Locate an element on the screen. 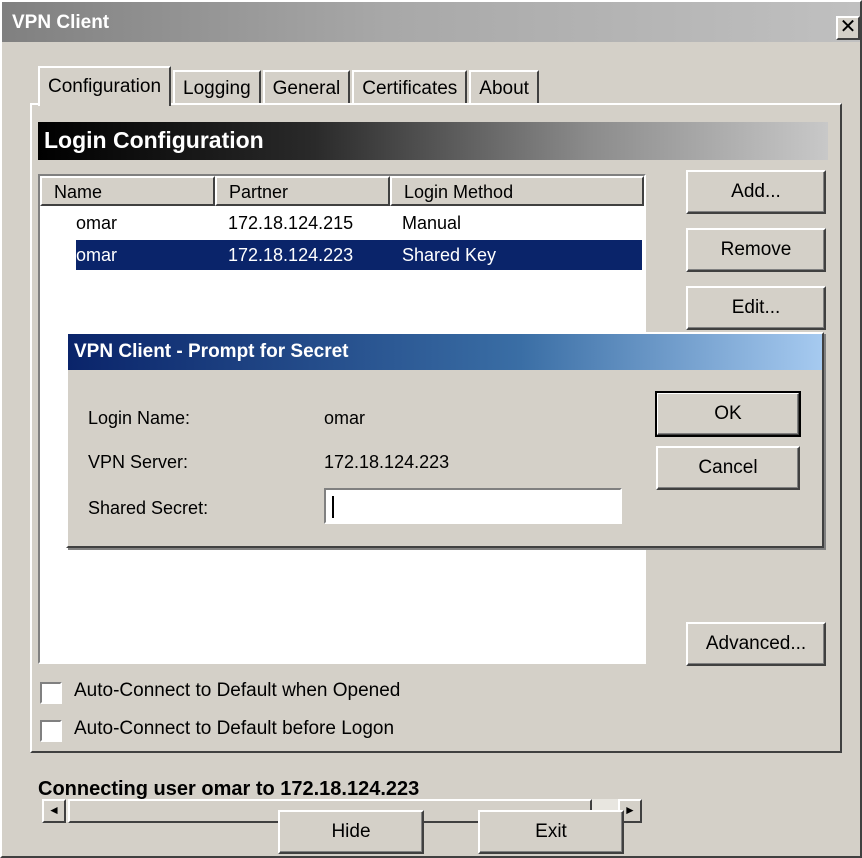 The image size is (862, 858). status-text: Connecting user omar to 172.18.124.223 is located at coordinates (229, 789).